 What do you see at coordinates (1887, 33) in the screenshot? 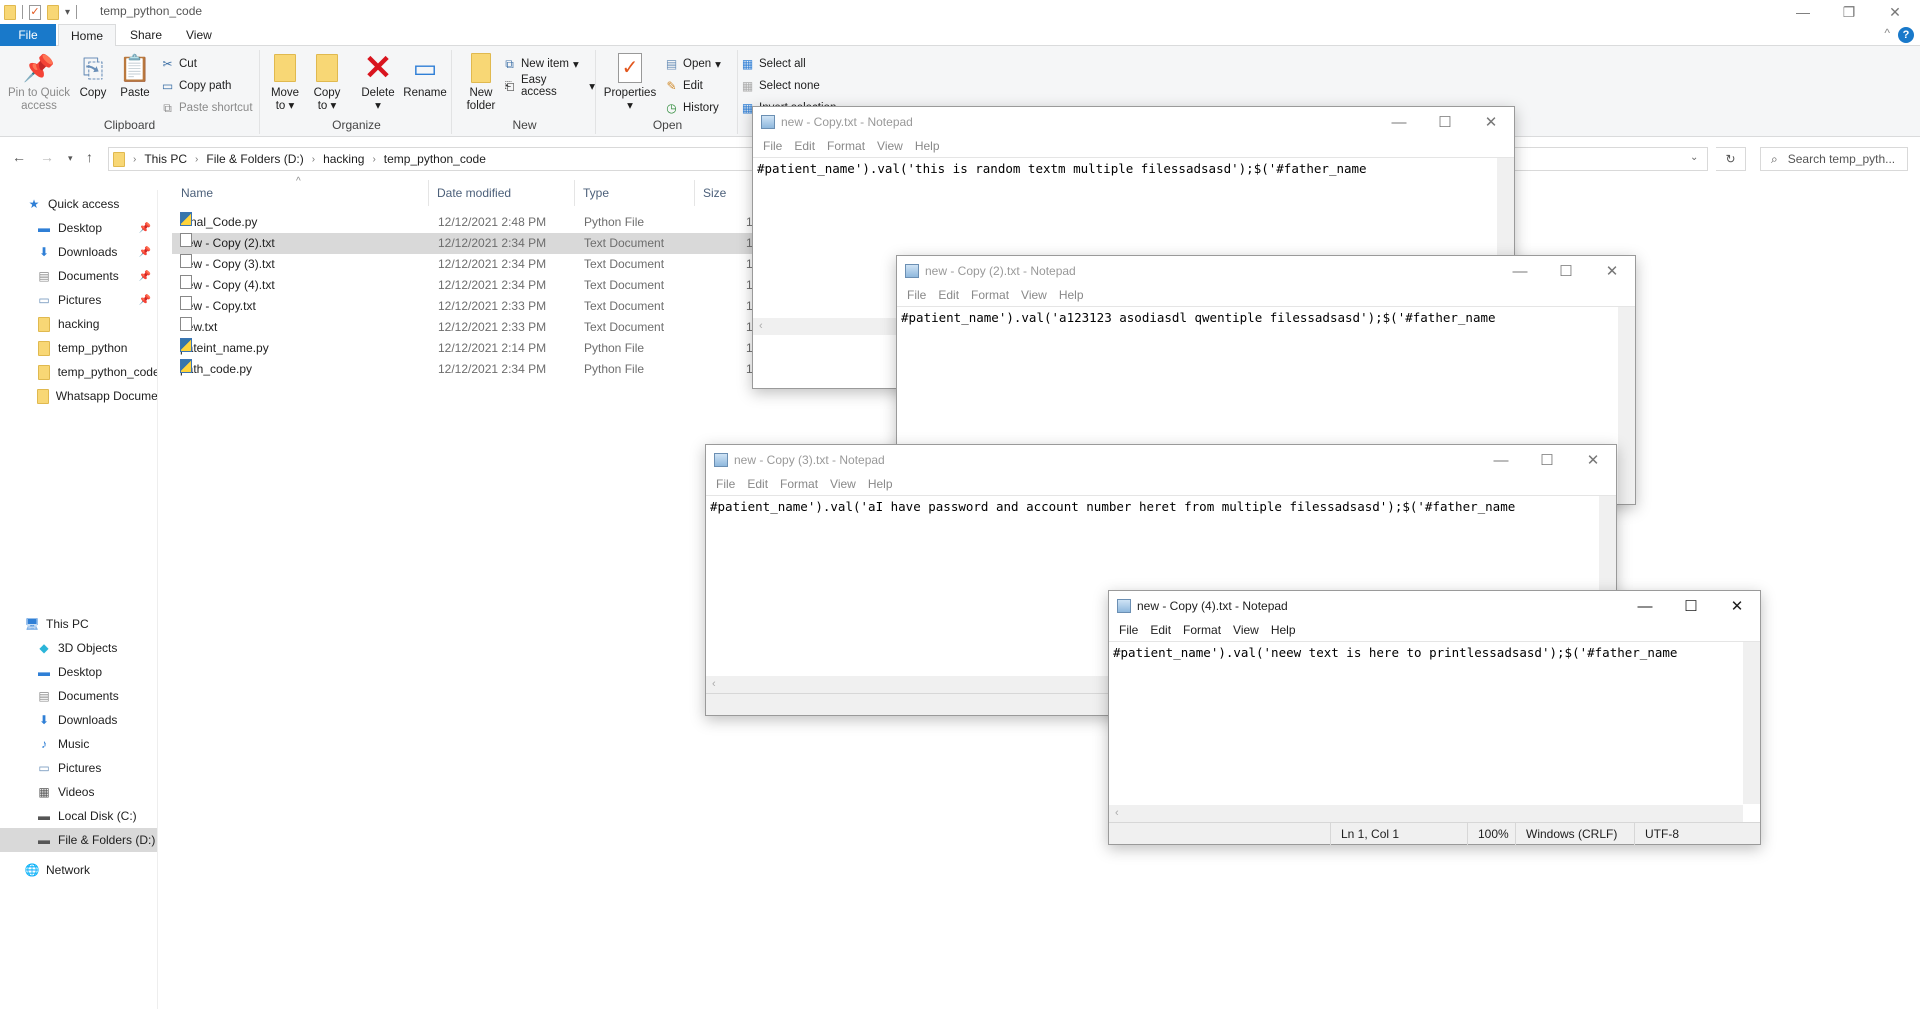
I see `collapse-ribbon-icon: ^` at bounding box center [1887, 33].